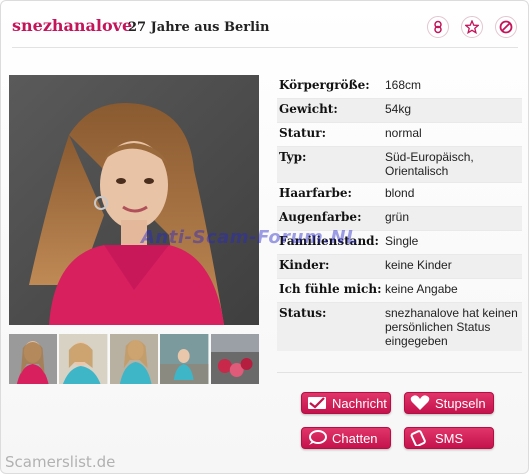 The width and height of the screenshot is (529, 474). I want to click on detail-value: Süd-Europäisch, Orientalisch, so click(429, 164).